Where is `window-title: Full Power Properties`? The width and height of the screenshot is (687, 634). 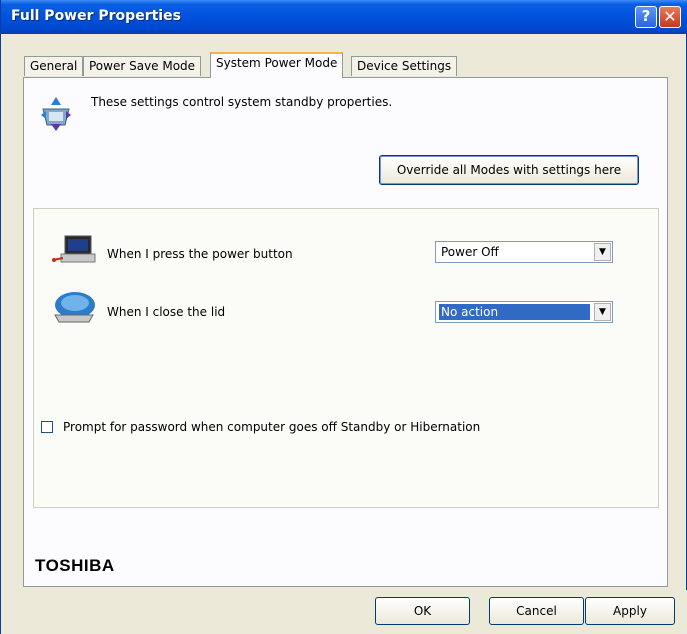 window-title: Full Power Properties is located at coordinates (96, 16).